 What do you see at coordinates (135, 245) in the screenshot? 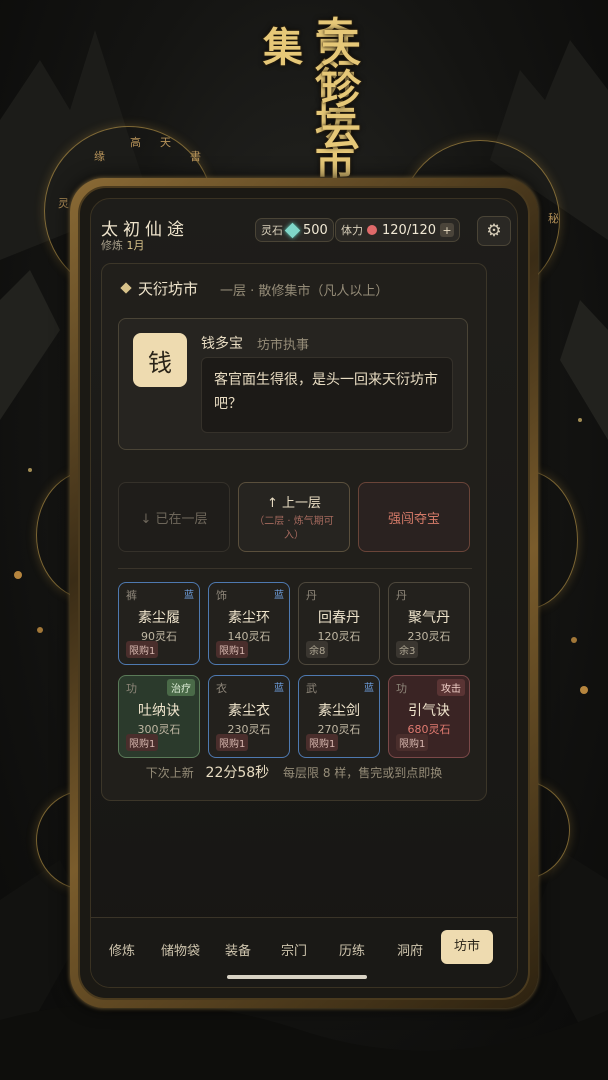
I see `cultivation-value: 1月` at bounding box center [135, 245].